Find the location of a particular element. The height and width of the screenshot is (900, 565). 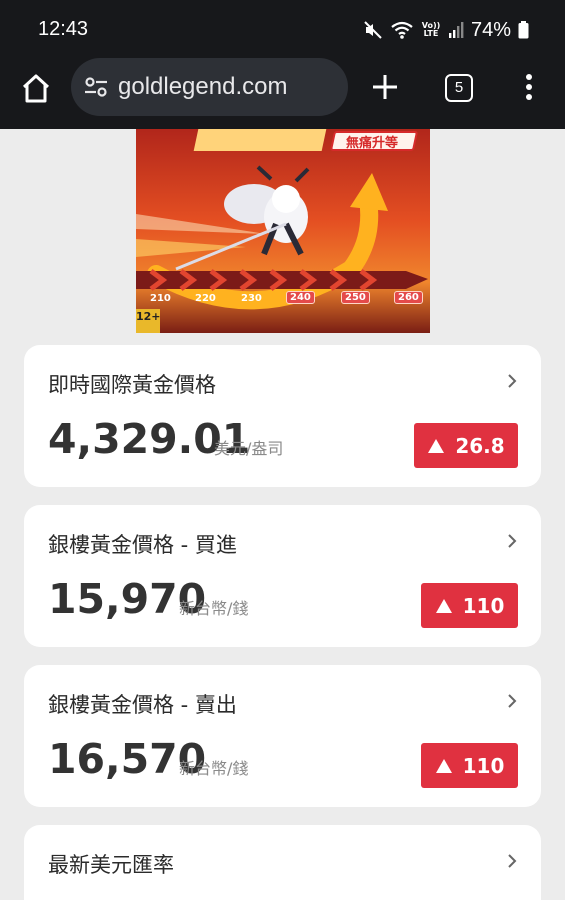

banner-scale-mark: 240 is located at coordinates (300, 297).